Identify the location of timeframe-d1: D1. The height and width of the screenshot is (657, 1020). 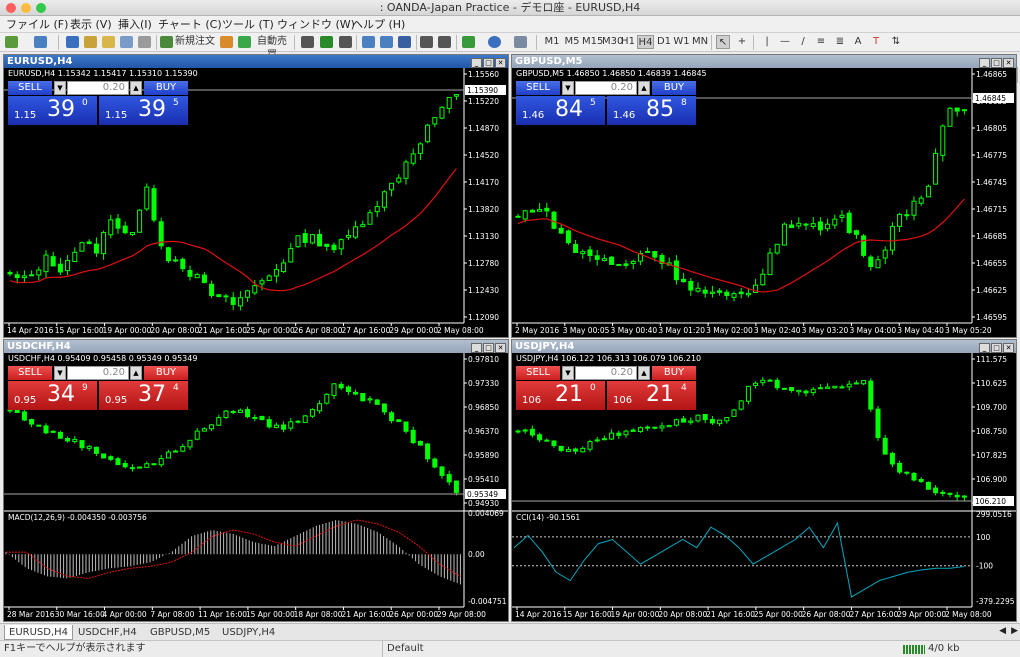
(664, 42).